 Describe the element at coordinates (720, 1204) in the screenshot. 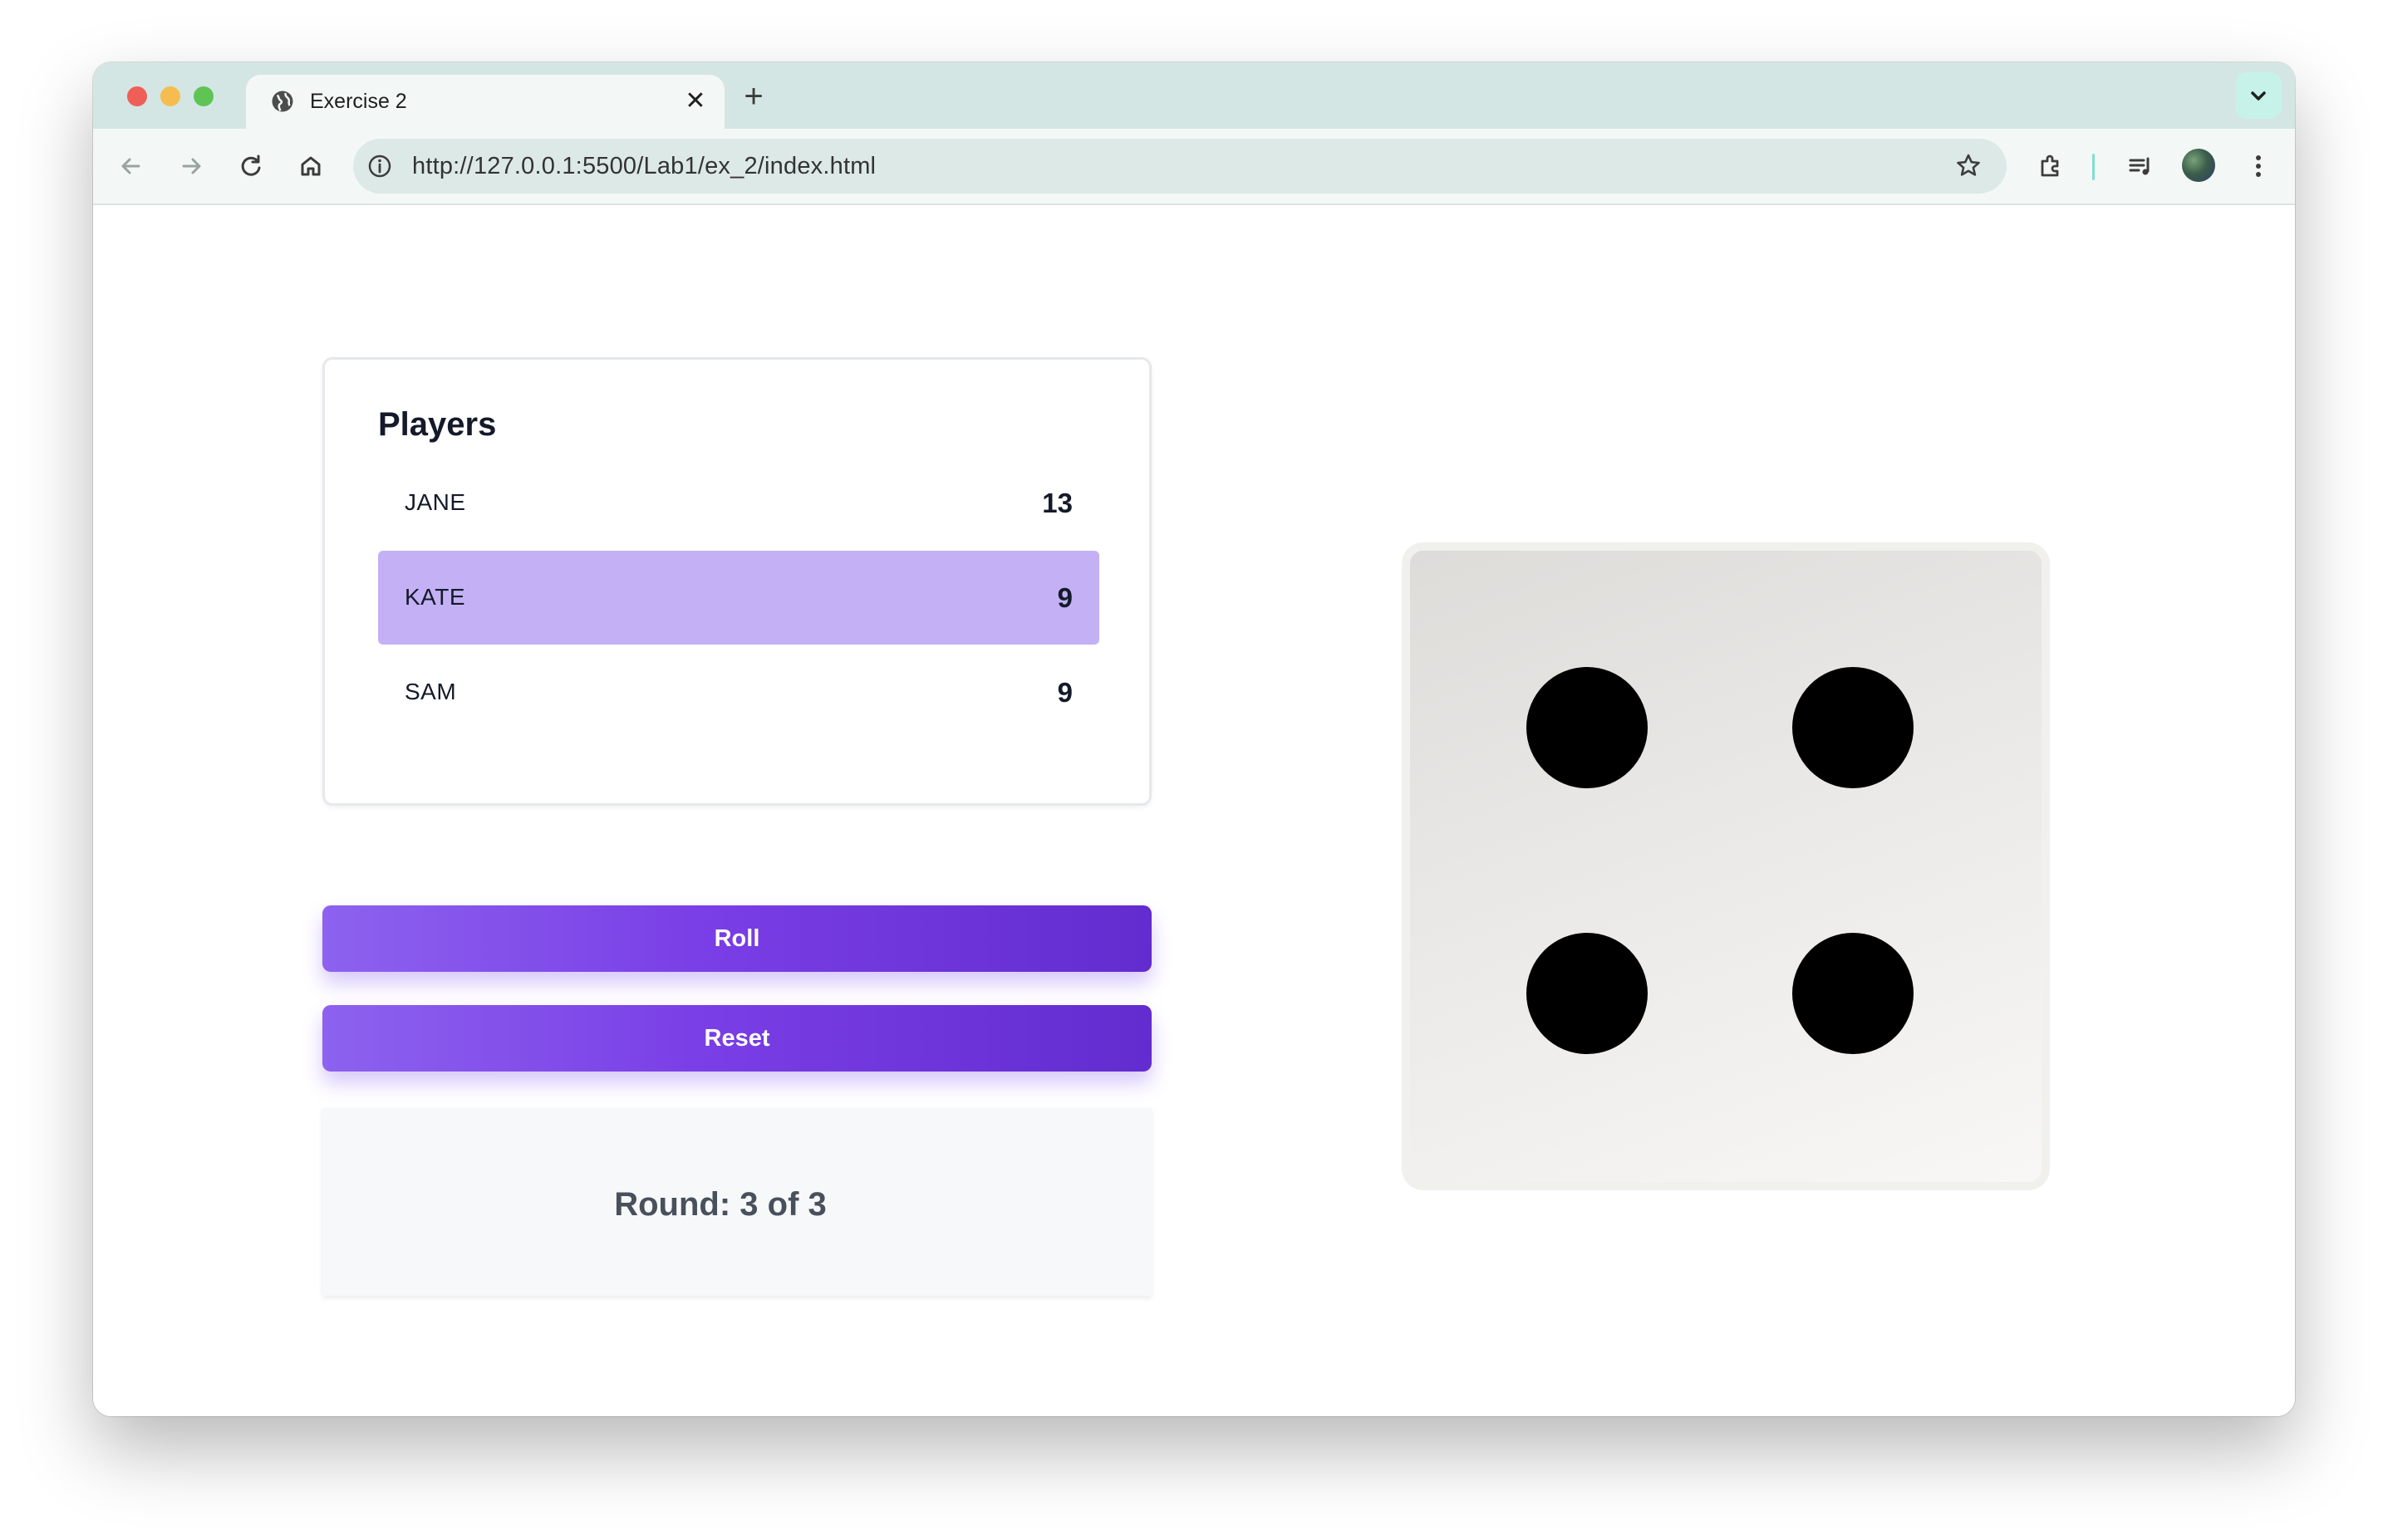

I see `round-status-text: Round: 3 of 3` at that location.